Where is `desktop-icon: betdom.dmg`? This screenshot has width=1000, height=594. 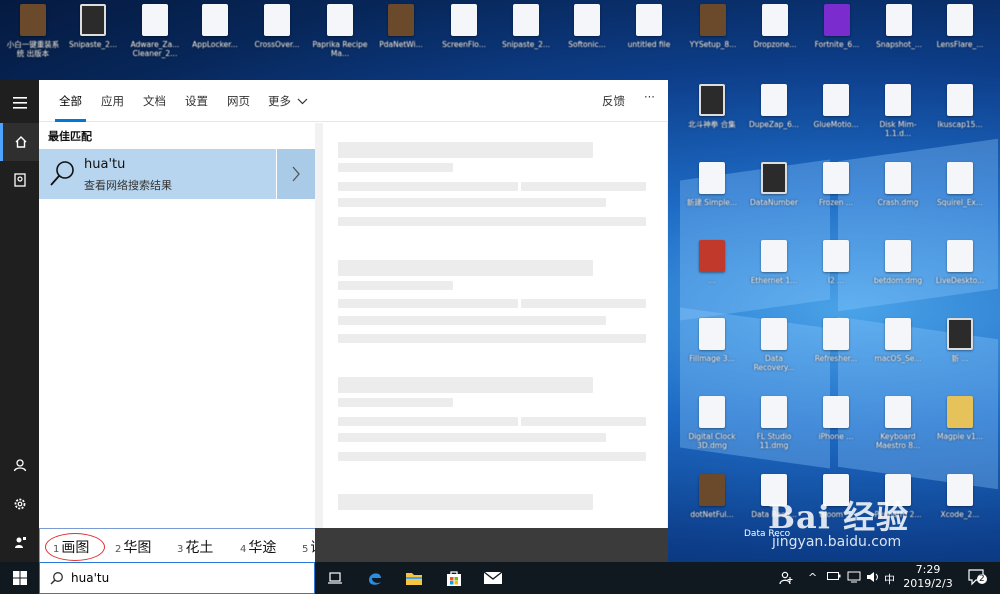 desktop-icon: betdom.dmg is located at coordinates (898, 271).